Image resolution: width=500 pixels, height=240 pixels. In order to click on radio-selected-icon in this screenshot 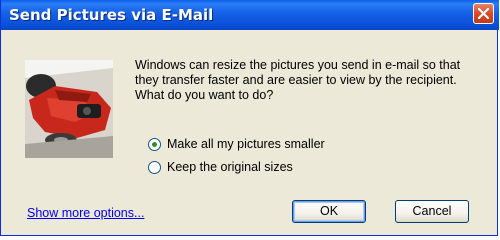, I will do `click(154, 144)`.